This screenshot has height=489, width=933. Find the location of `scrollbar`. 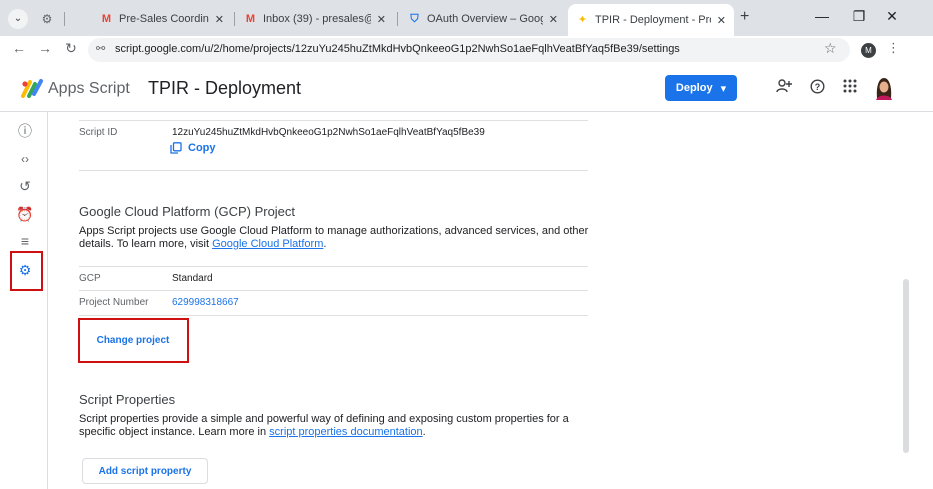

scrollbar is located at coordinates (918, 300).